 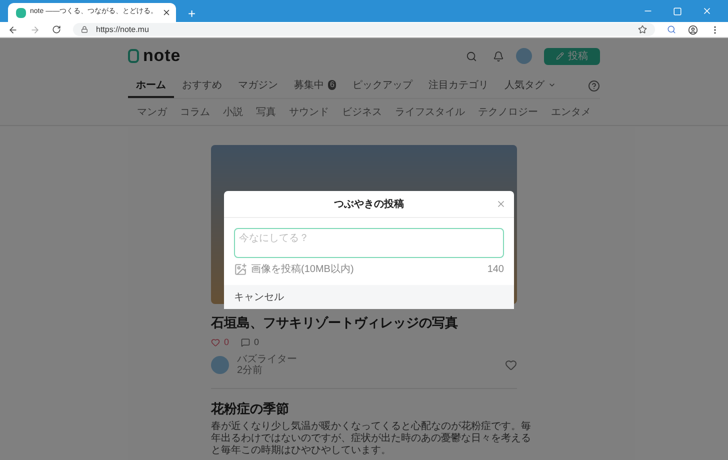 What do you see at coordinates (571, 112) in the screenshot?
I see `category-link: エンタメ` at bounding box center [571, 112].